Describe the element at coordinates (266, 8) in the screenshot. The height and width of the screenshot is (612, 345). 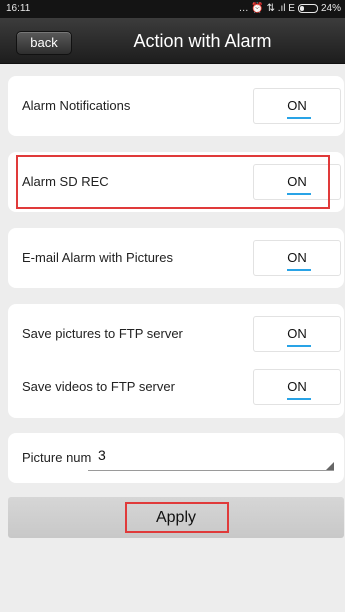
I see `status-signal-icons: … ⏰ ⇅ .ıl E` at that location.